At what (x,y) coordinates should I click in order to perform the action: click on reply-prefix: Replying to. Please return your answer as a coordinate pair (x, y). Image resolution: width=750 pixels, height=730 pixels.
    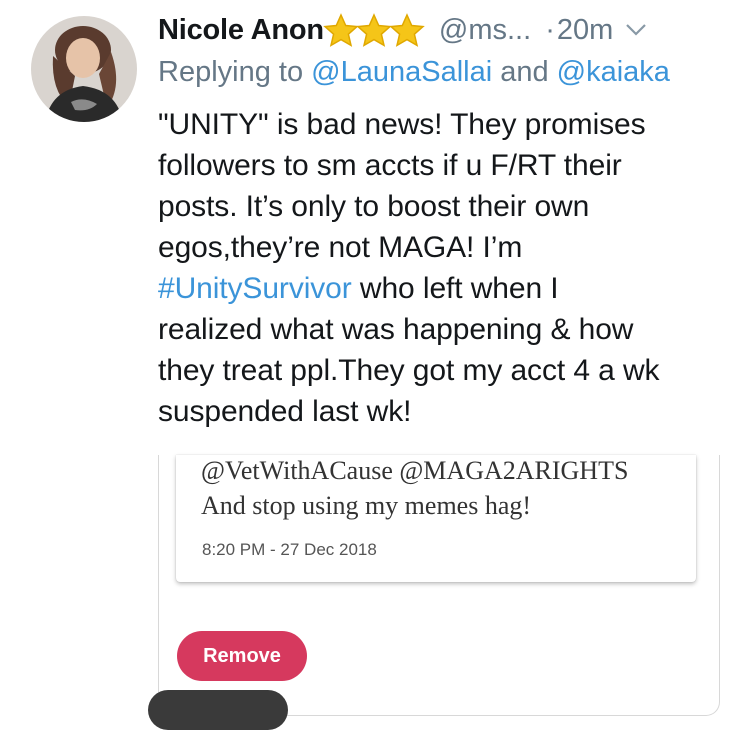
    Looking at the image, I should click on (235, 72).